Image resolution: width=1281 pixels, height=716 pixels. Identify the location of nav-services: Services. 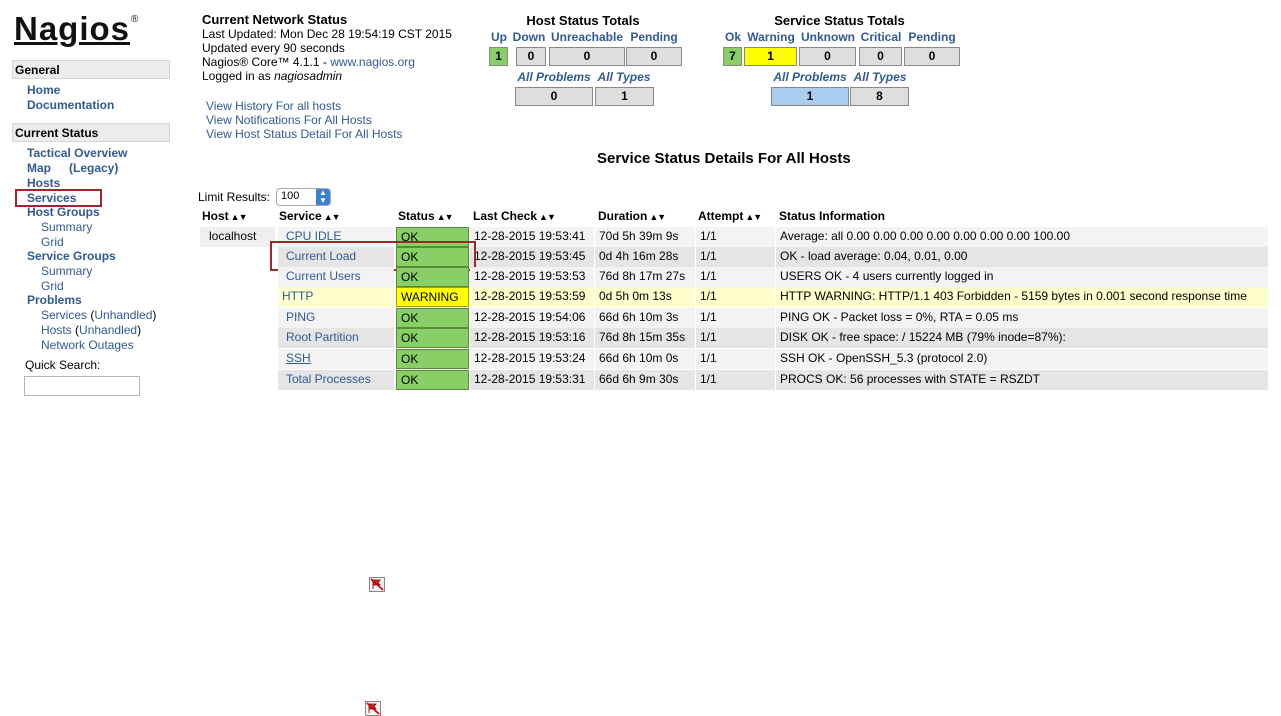
(51, 198).